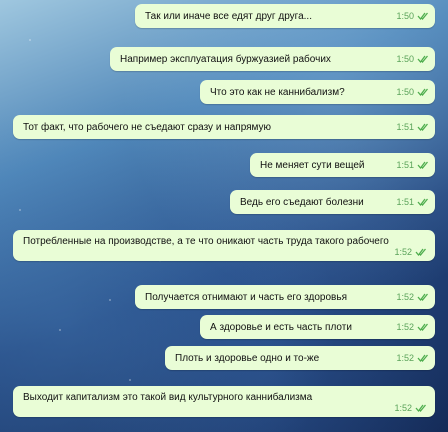 The width and height of the screenshot is (448, 432). Describe the element at coordinates (225, 59) in the screenshot. I see `message-text: Например эксплуатация буржуазией рабочих` at that location.